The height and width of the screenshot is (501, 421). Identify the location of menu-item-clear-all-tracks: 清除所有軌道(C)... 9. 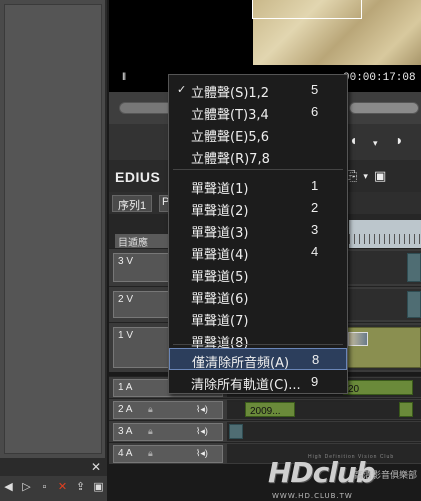
(258, 382).